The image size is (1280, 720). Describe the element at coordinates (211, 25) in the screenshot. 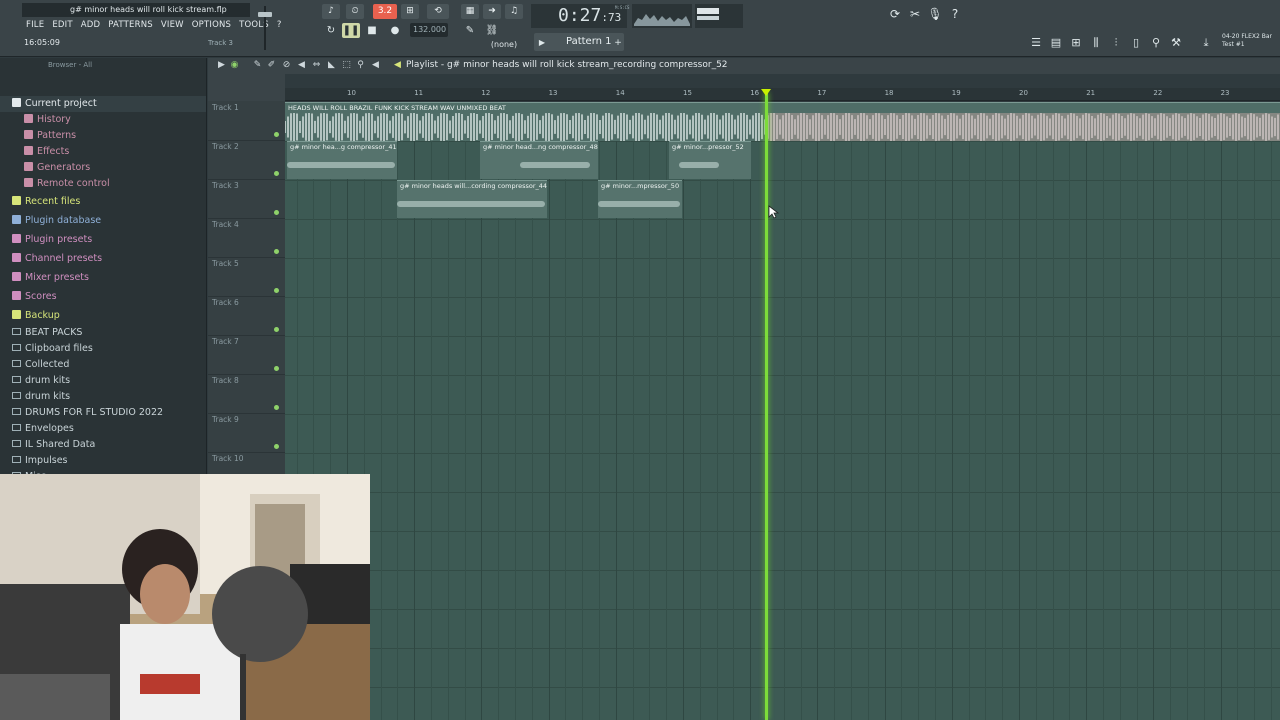

I see `menu-options: OPTIONS` at that location.